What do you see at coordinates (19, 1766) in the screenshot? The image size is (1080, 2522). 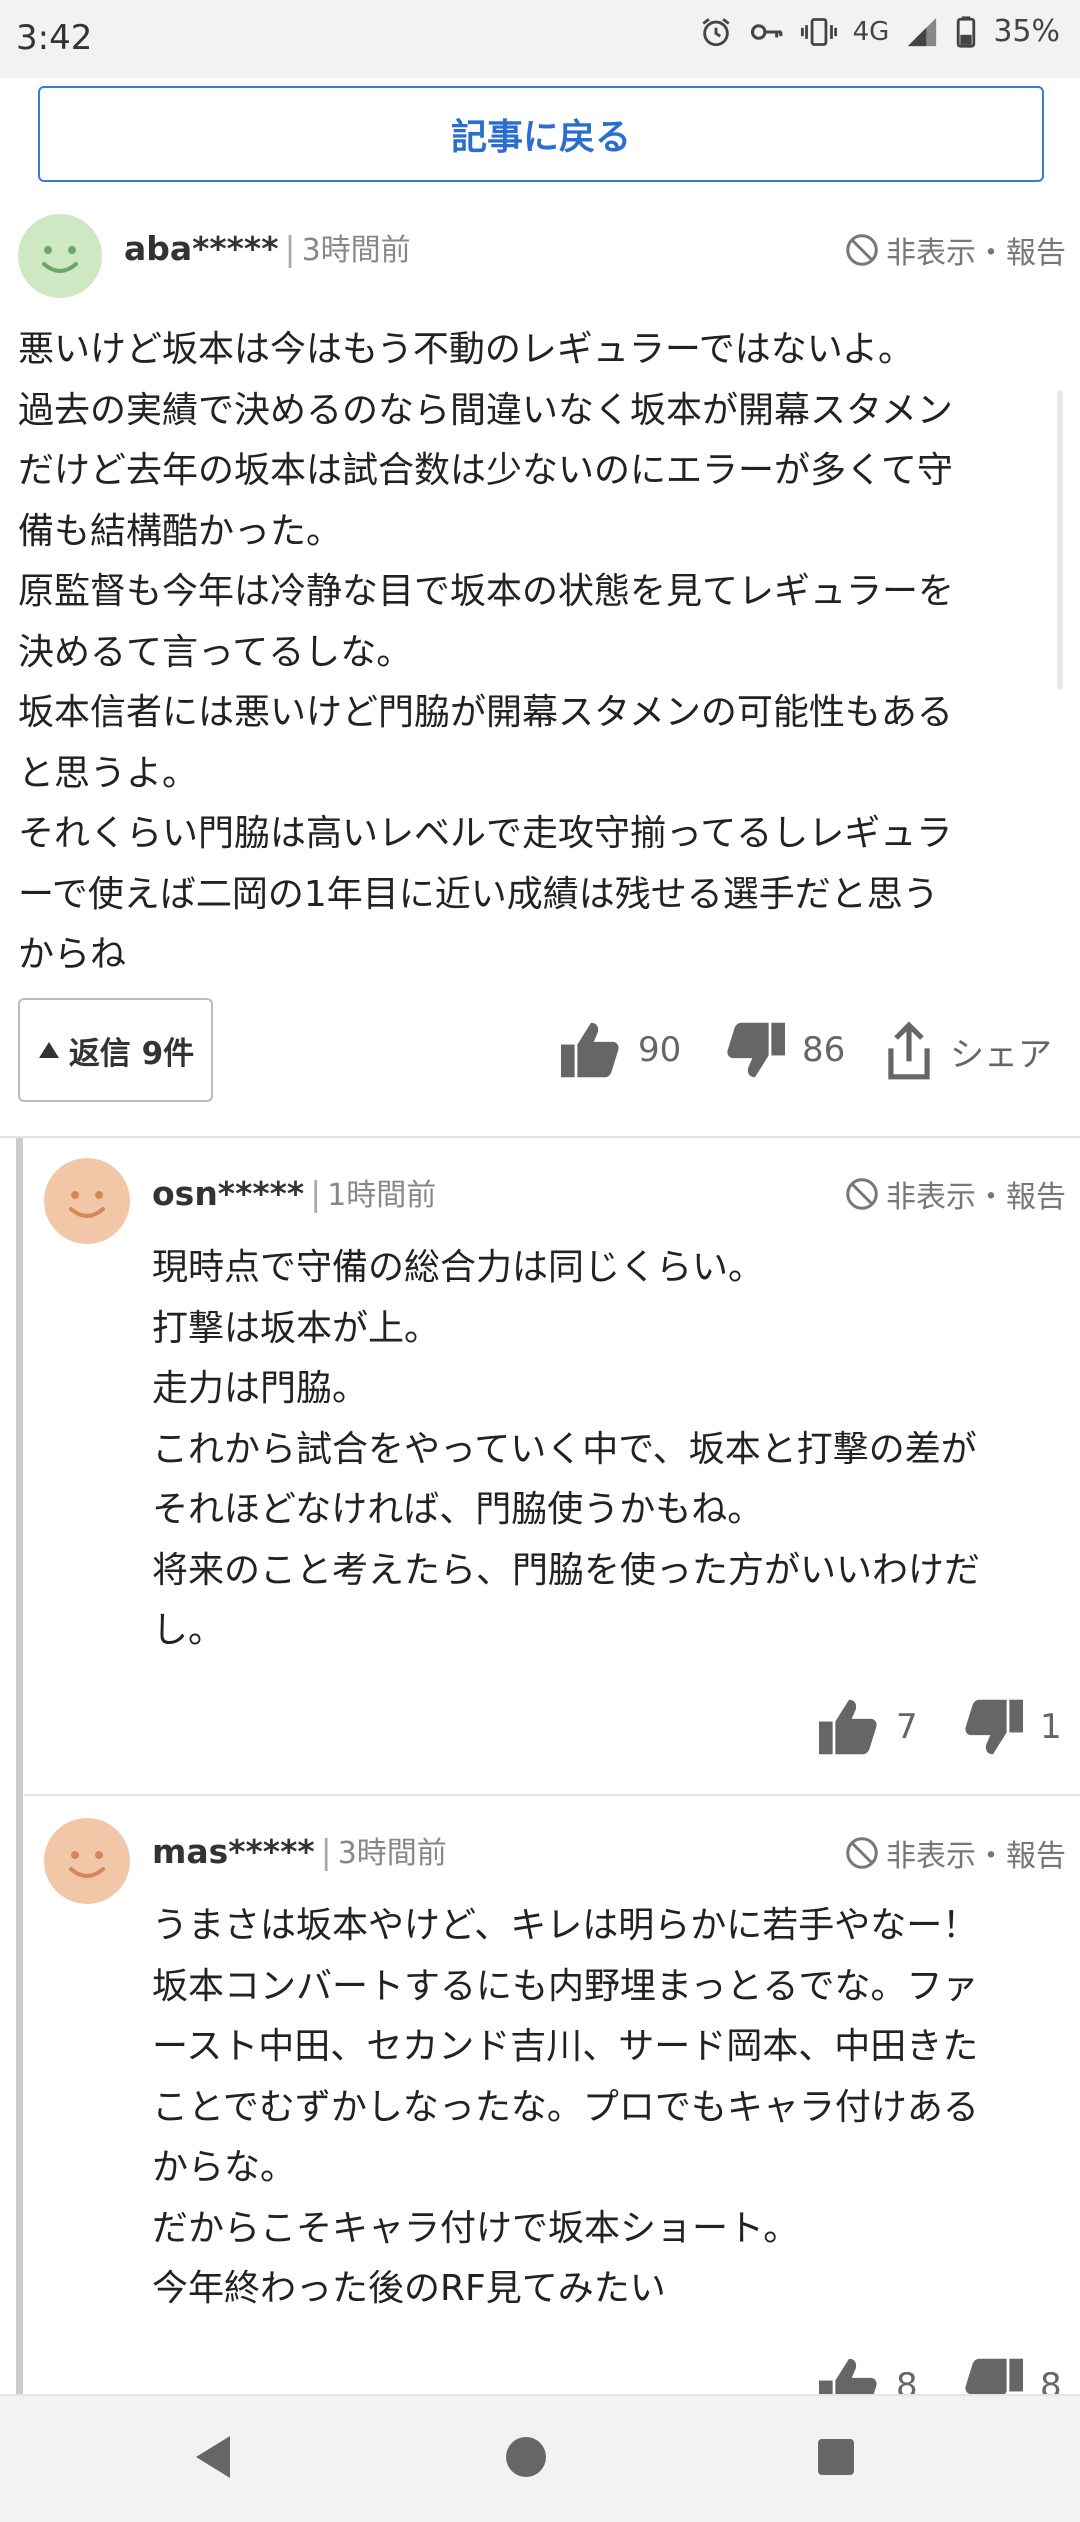 I see `thread-line` at bounding box center [19, 1766].